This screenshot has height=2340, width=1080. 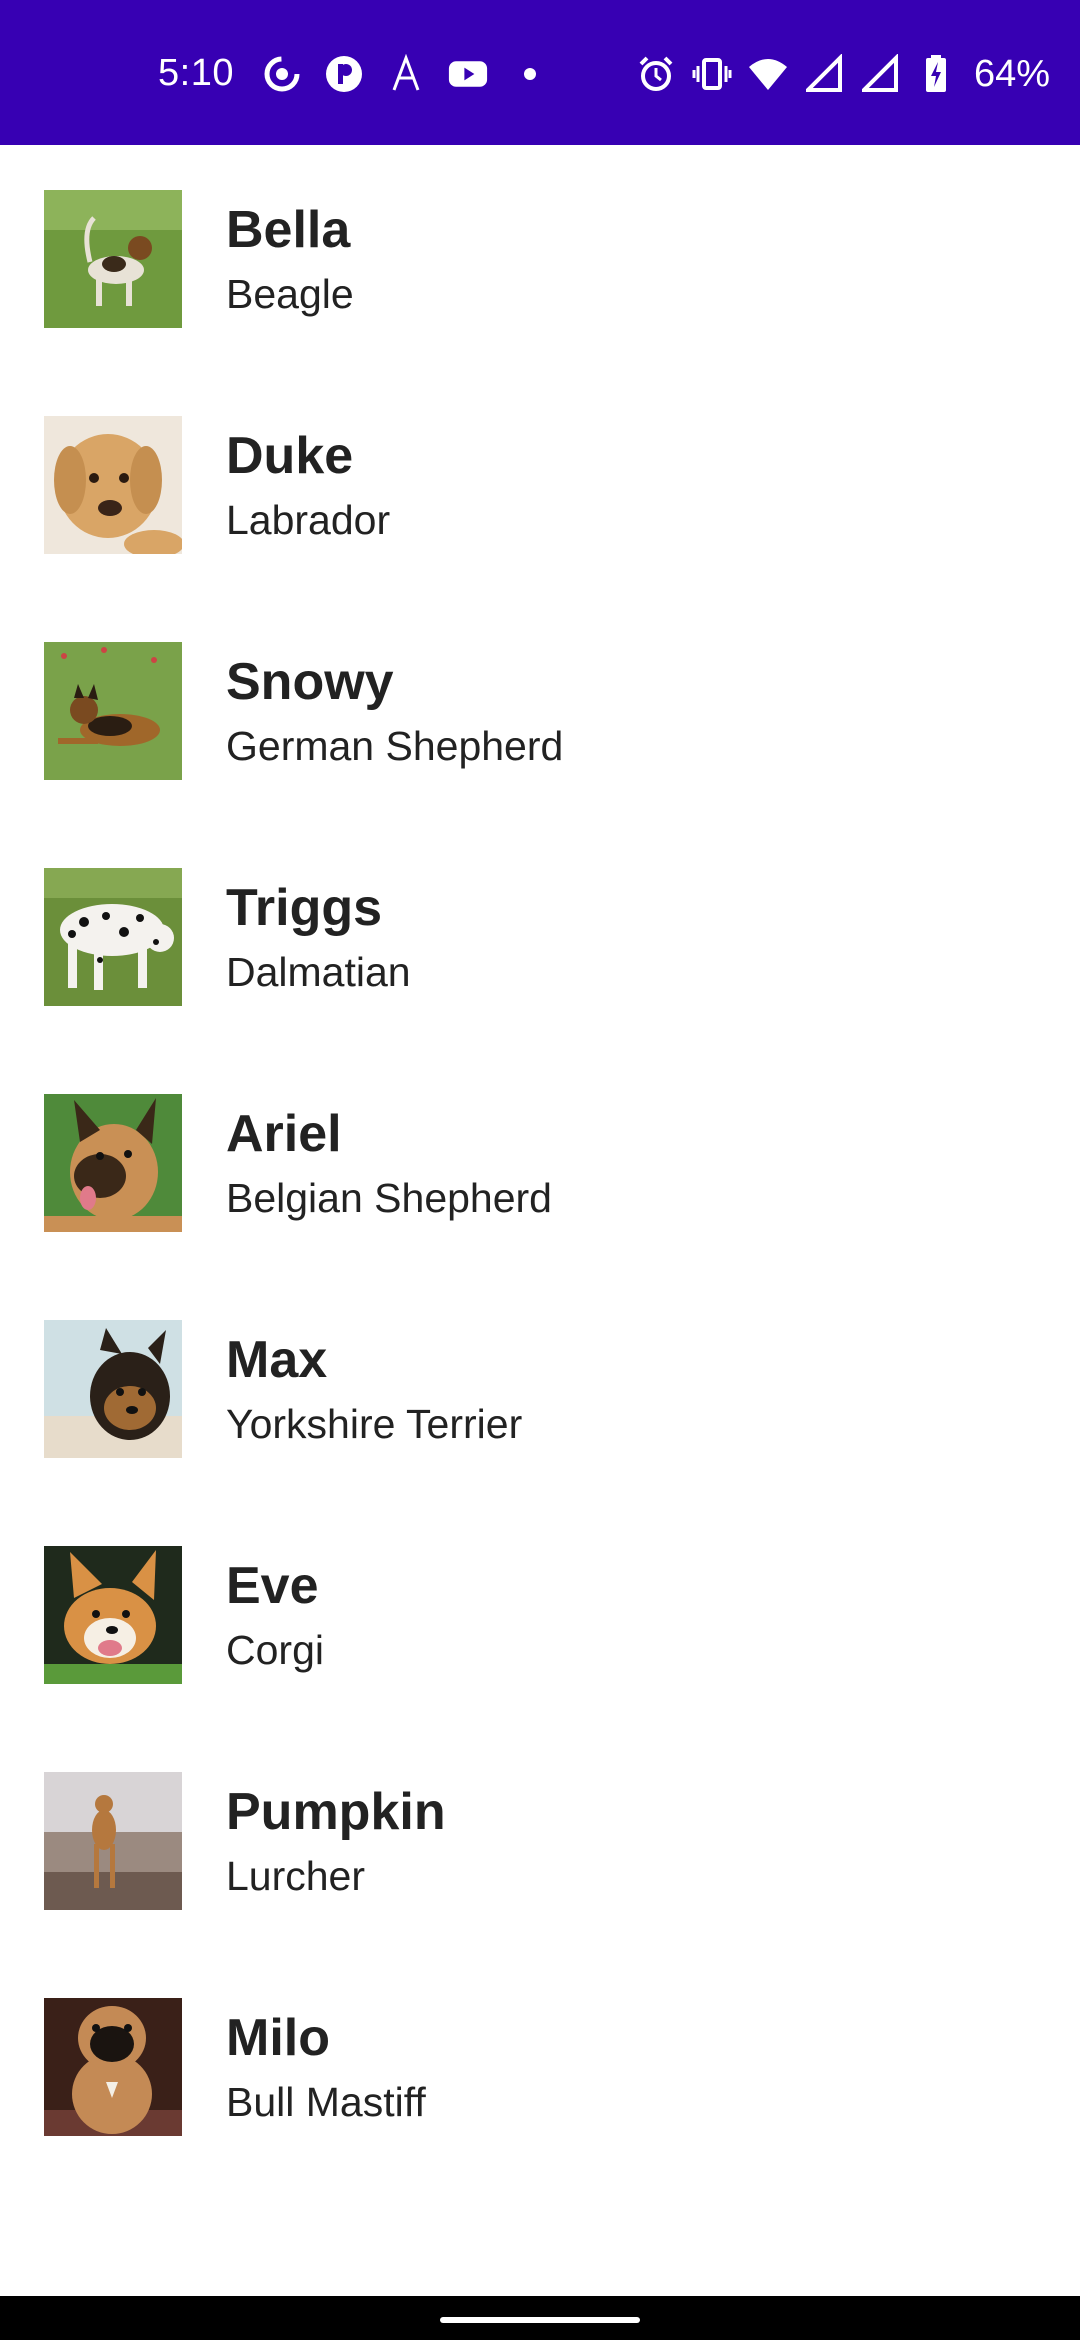 I want to click on status-time: 5:10, so click(x=196, y=73).